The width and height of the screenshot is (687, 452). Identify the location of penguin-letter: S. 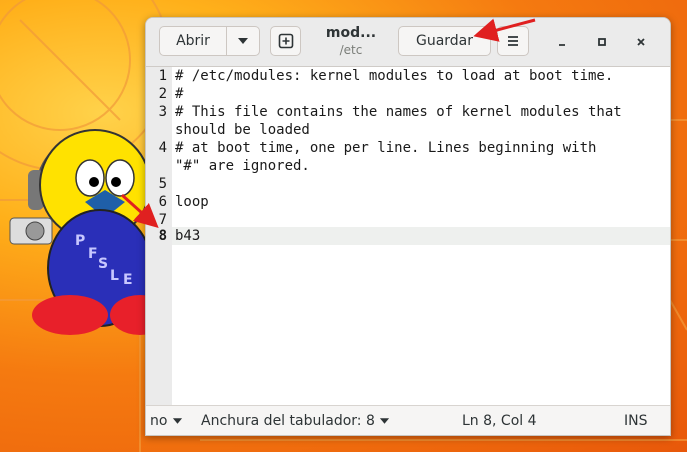
(103, 264).